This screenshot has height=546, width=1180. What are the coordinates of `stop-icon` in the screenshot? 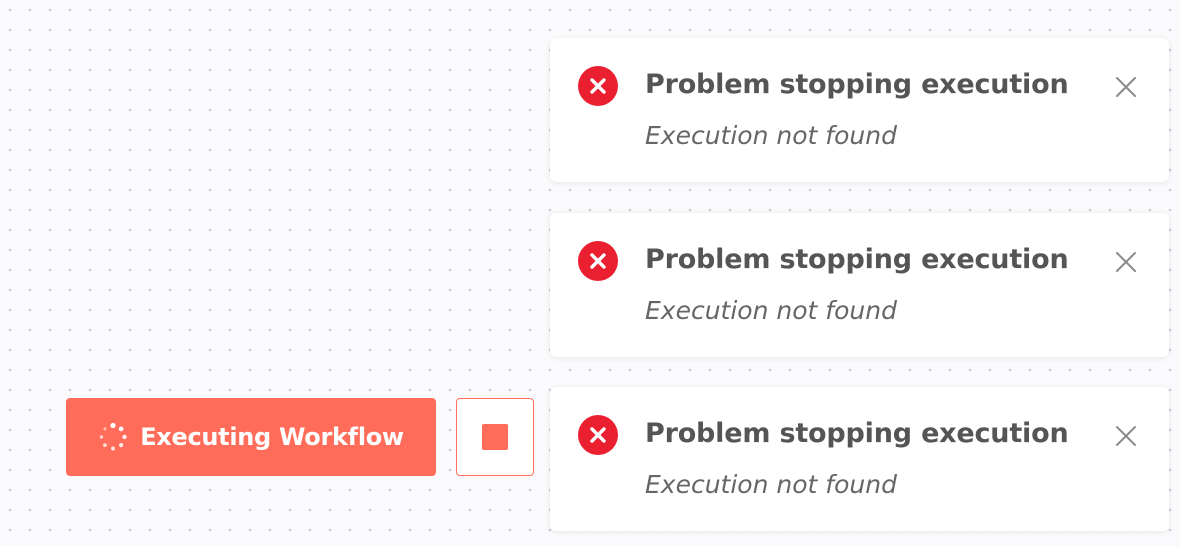 It's located at (495, 437).